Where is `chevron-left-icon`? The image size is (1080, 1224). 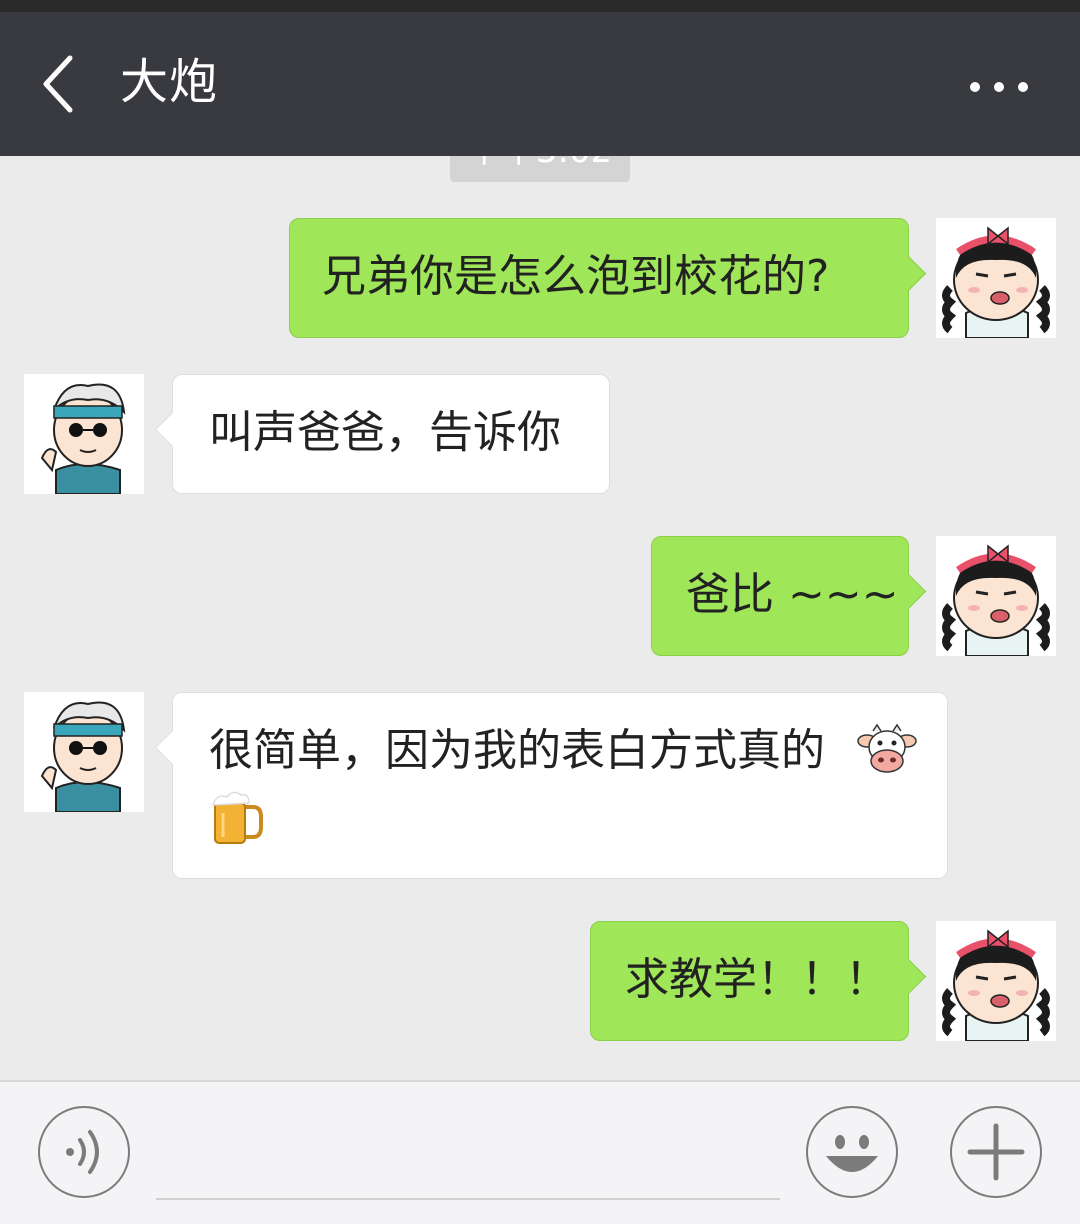
chevron-left-icon is located at coordinates (58, 84).